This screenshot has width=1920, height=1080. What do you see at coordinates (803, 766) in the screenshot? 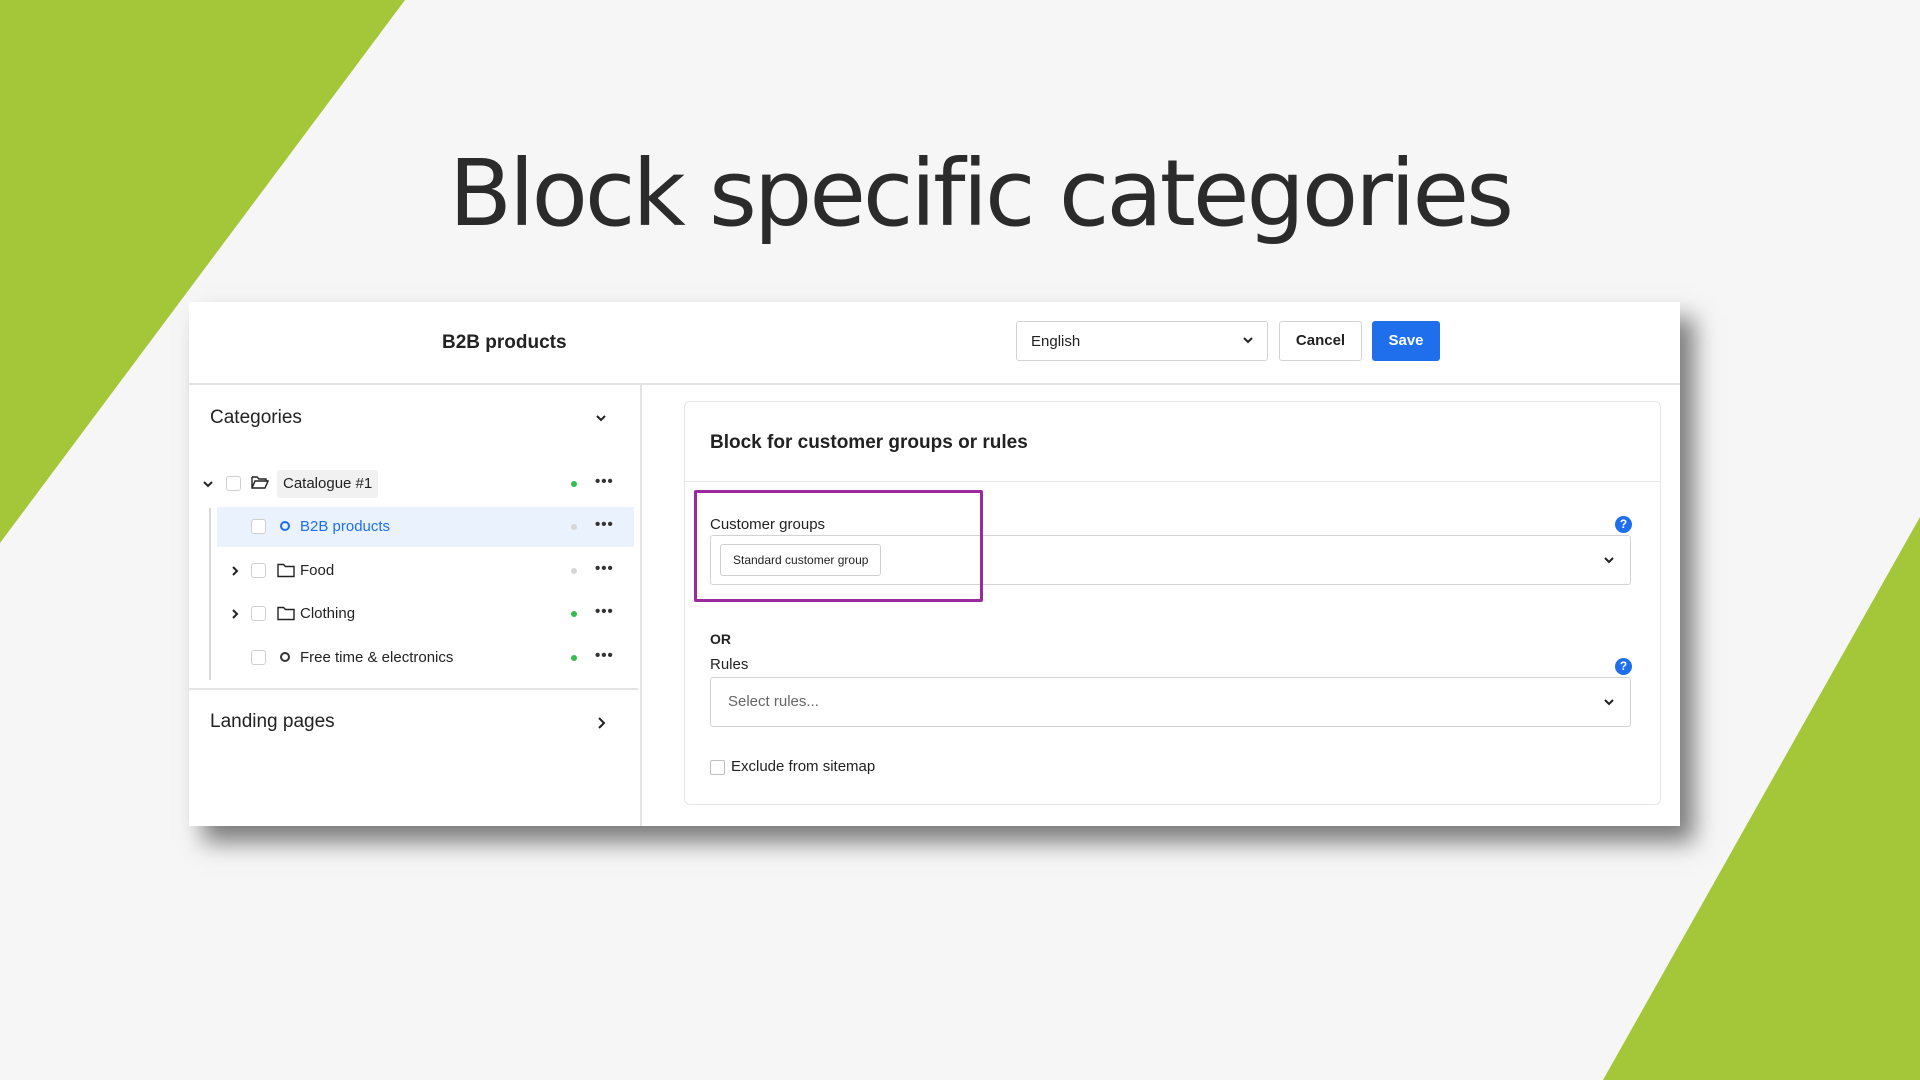
I see `exclude-sitemap-label: Exclude from sitemap` at bounding box center [803, 766].